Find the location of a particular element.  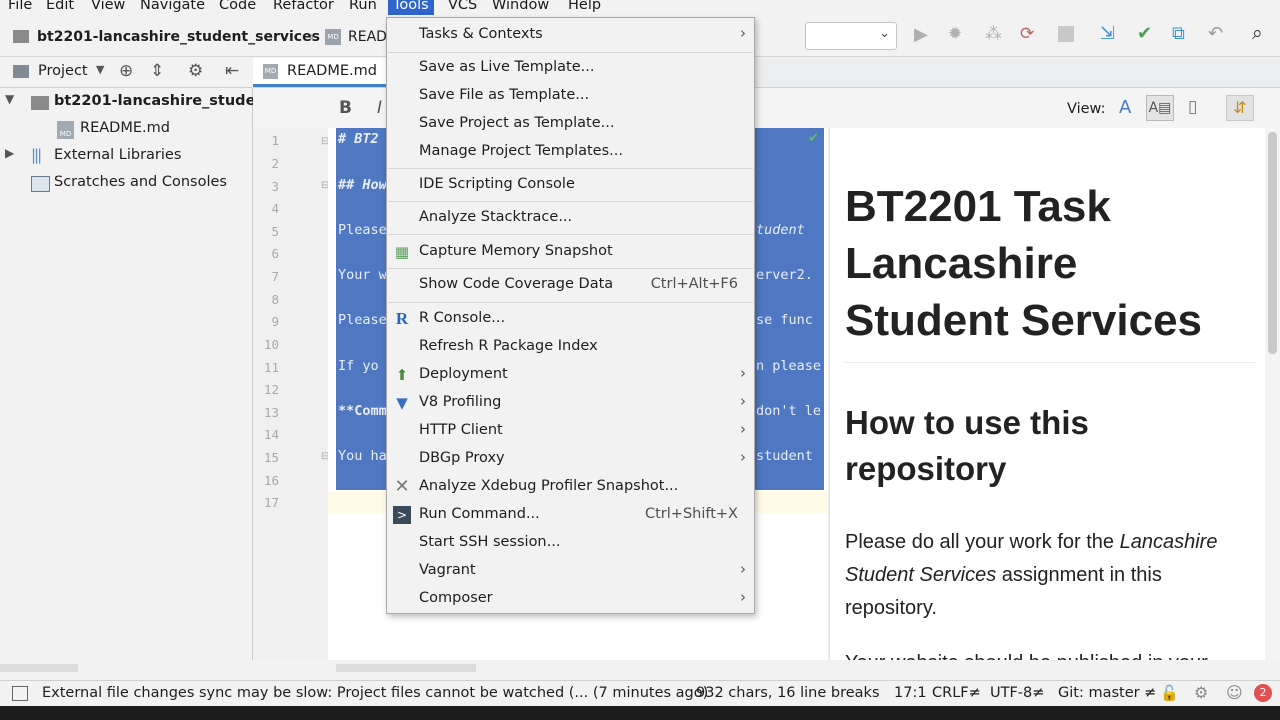

menu-item-composer: Composer › is located at coordinates (570, 599).